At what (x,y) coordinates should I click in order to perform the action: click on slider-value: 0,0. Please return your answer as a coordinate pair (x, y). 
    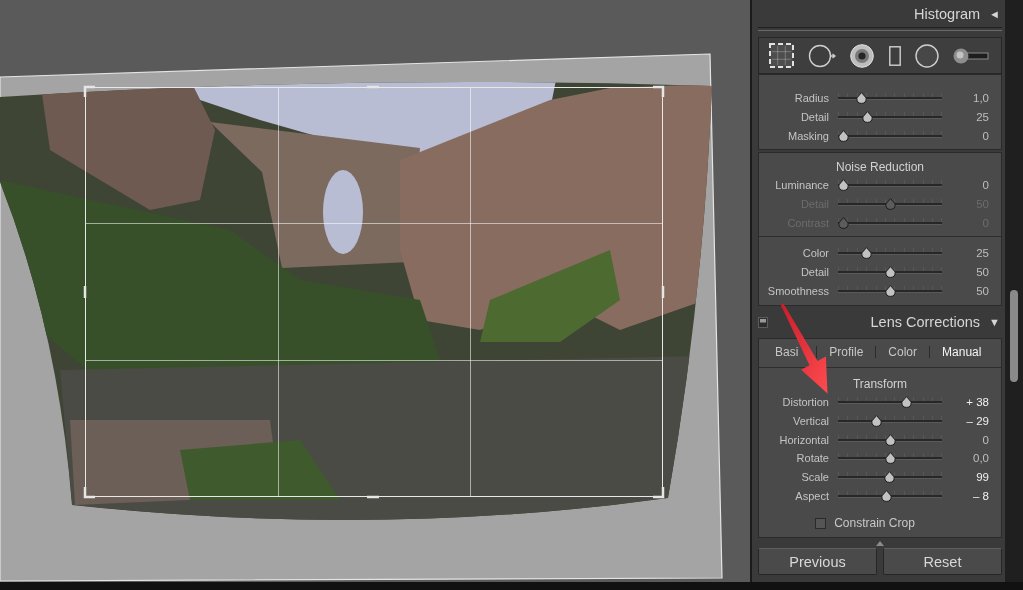
    Looking at the image, I should click on (980, 458).